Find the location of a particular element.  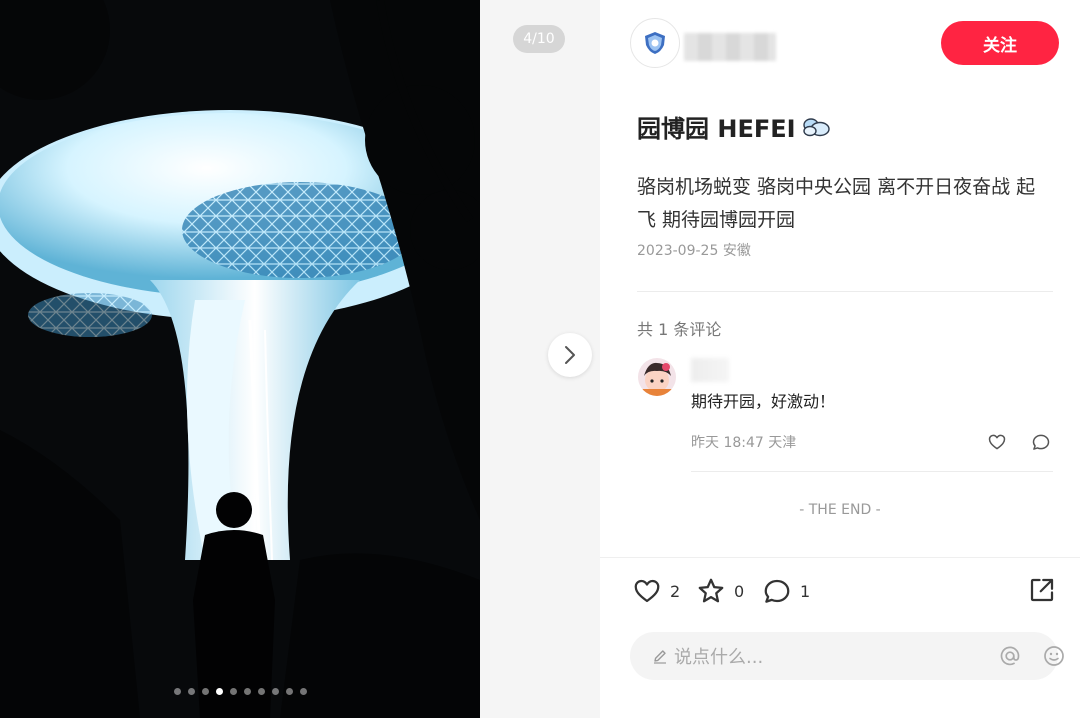

note-body: 骆岗机场蜕变 骆岗中央公园 离不开日夜奋战 起飞 期待园博园开园 is located at coordinates (836, 203).